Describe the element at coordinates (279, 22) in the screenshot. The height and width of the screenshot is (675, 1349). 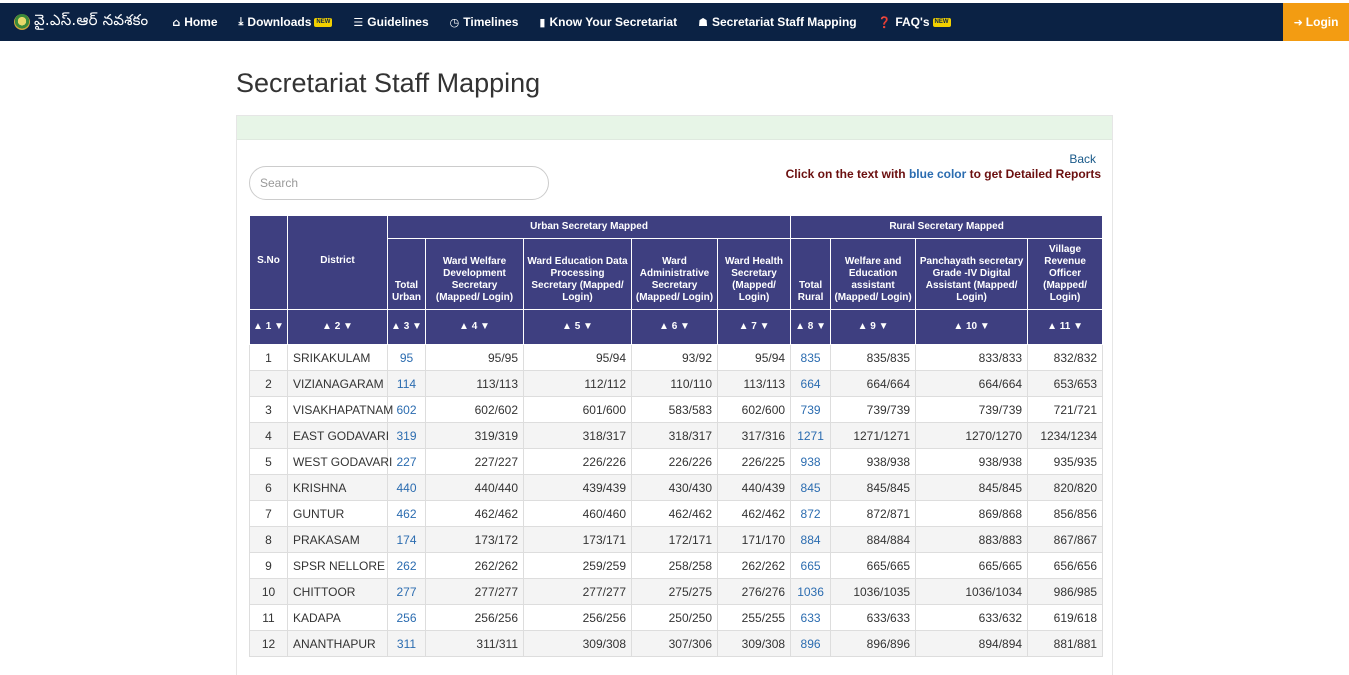
I see `nav-item-label: Downloads` at that location.